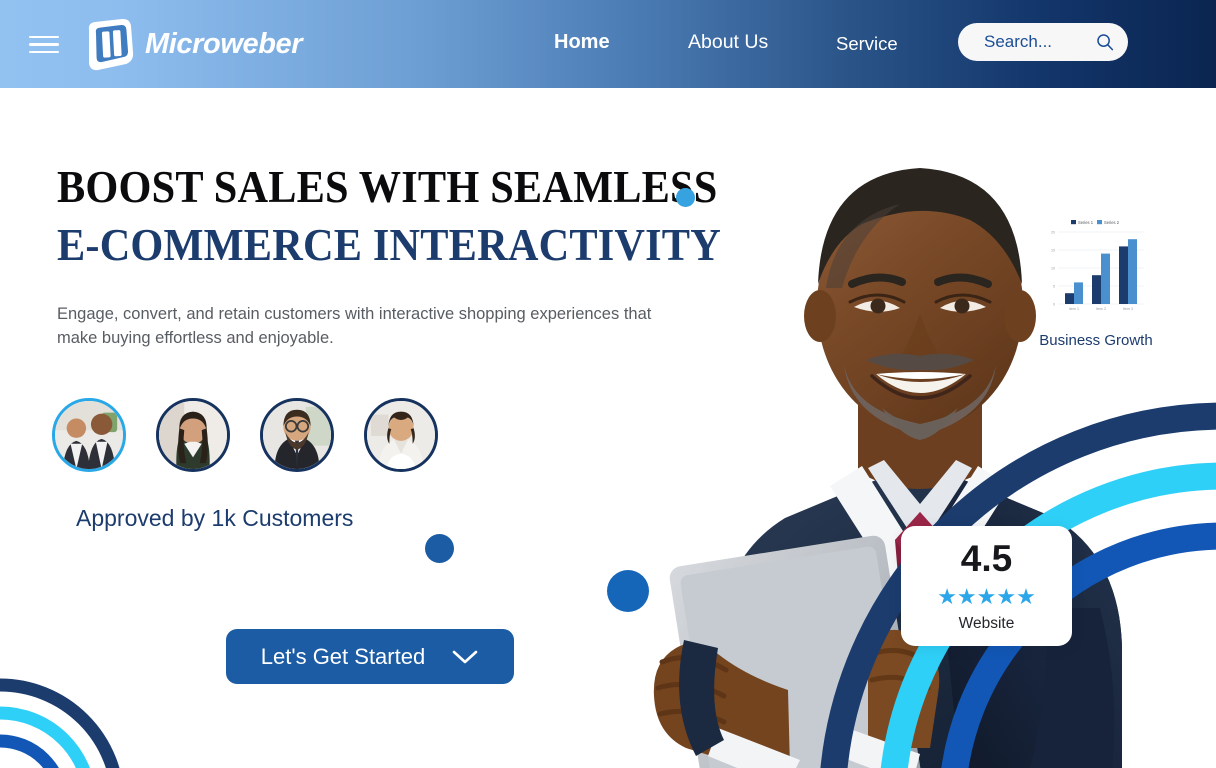 The image size is (1216, 768). Describe the element at coordinates (1128, 309) in the screenshot. I see `x-tick-item-3: Item 3` at that location.